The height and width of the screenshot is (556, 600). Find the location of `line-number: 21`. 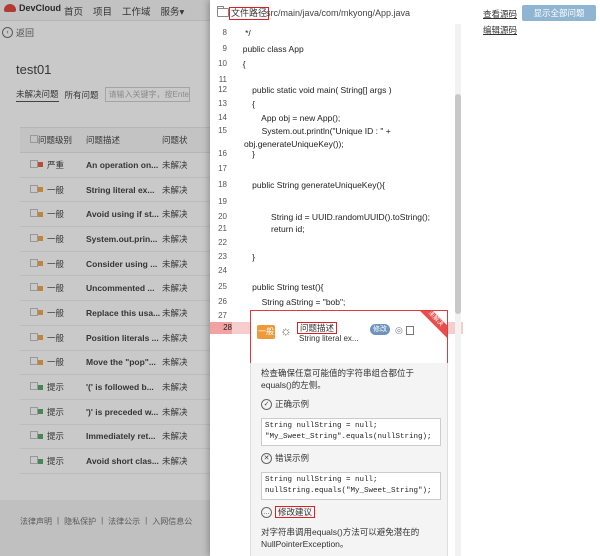

line-number: 21 is located at coordinates (222, 228).